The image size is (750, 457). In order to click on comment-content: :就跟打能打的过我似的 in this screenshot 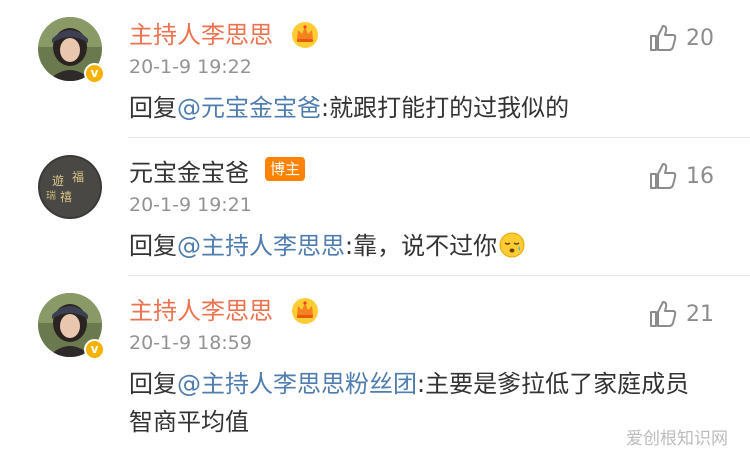, I will do `click(445, 108)`.